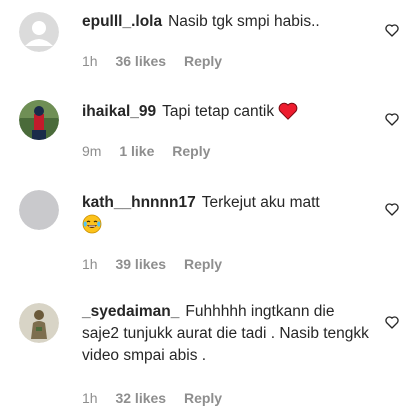 The height and width of the screenshot is (417, 418). Describe the element at coordinates (288, 114) in the screenshot. I see `red-heart-emoji` at that location.